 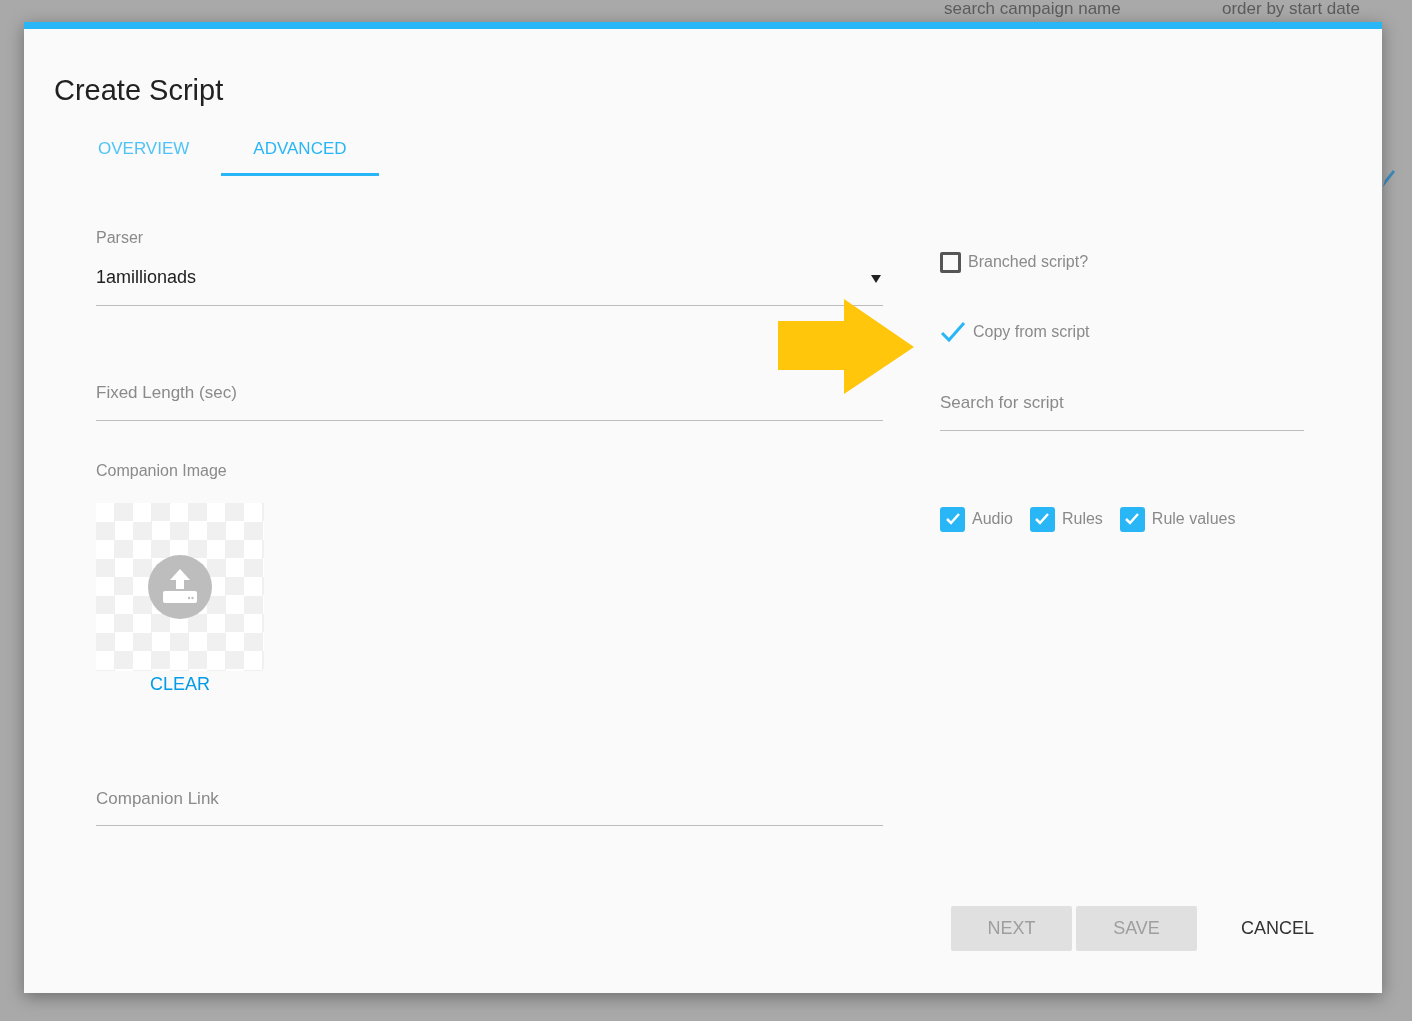 I want to click on dialog-button: CANCEL, so click(x=1258, y=928).